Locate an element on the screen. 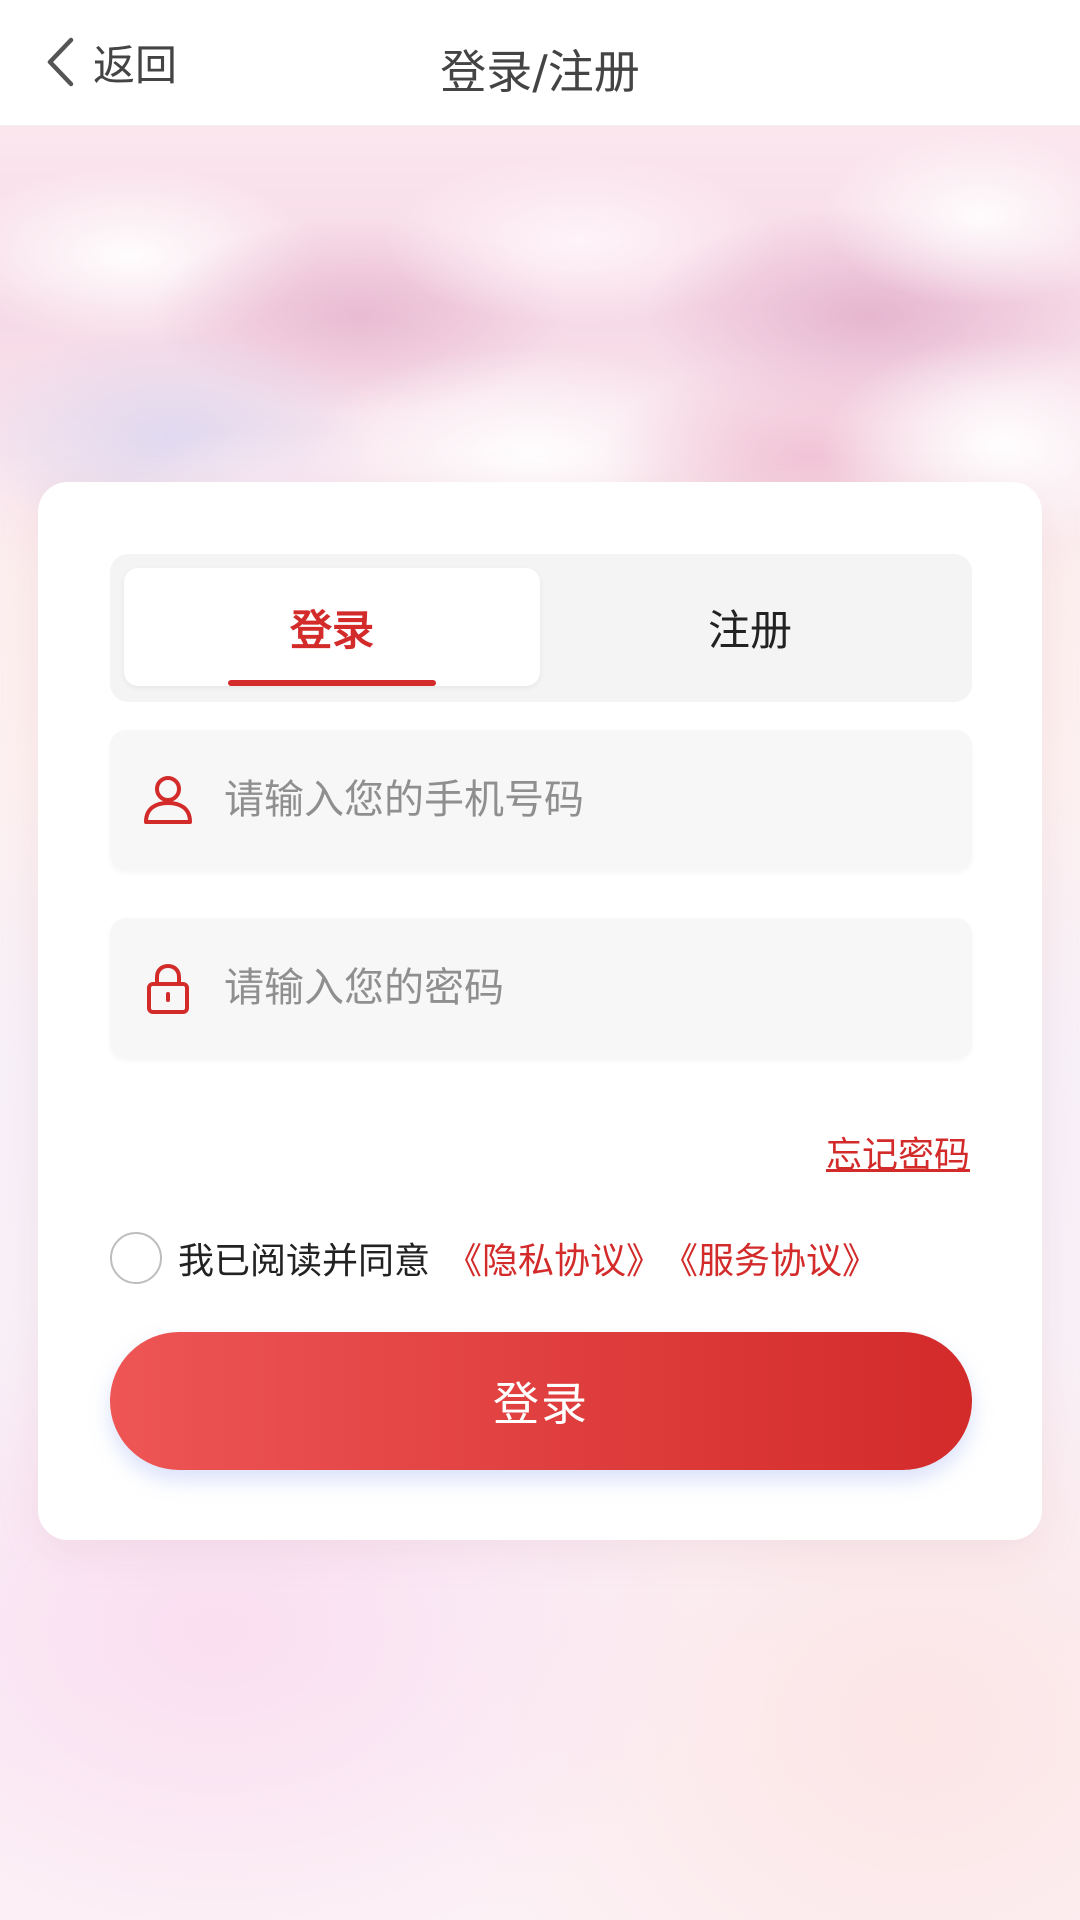 This screenshot has height=1920, width=1080. user-icon is located at coordinates (168, 800).